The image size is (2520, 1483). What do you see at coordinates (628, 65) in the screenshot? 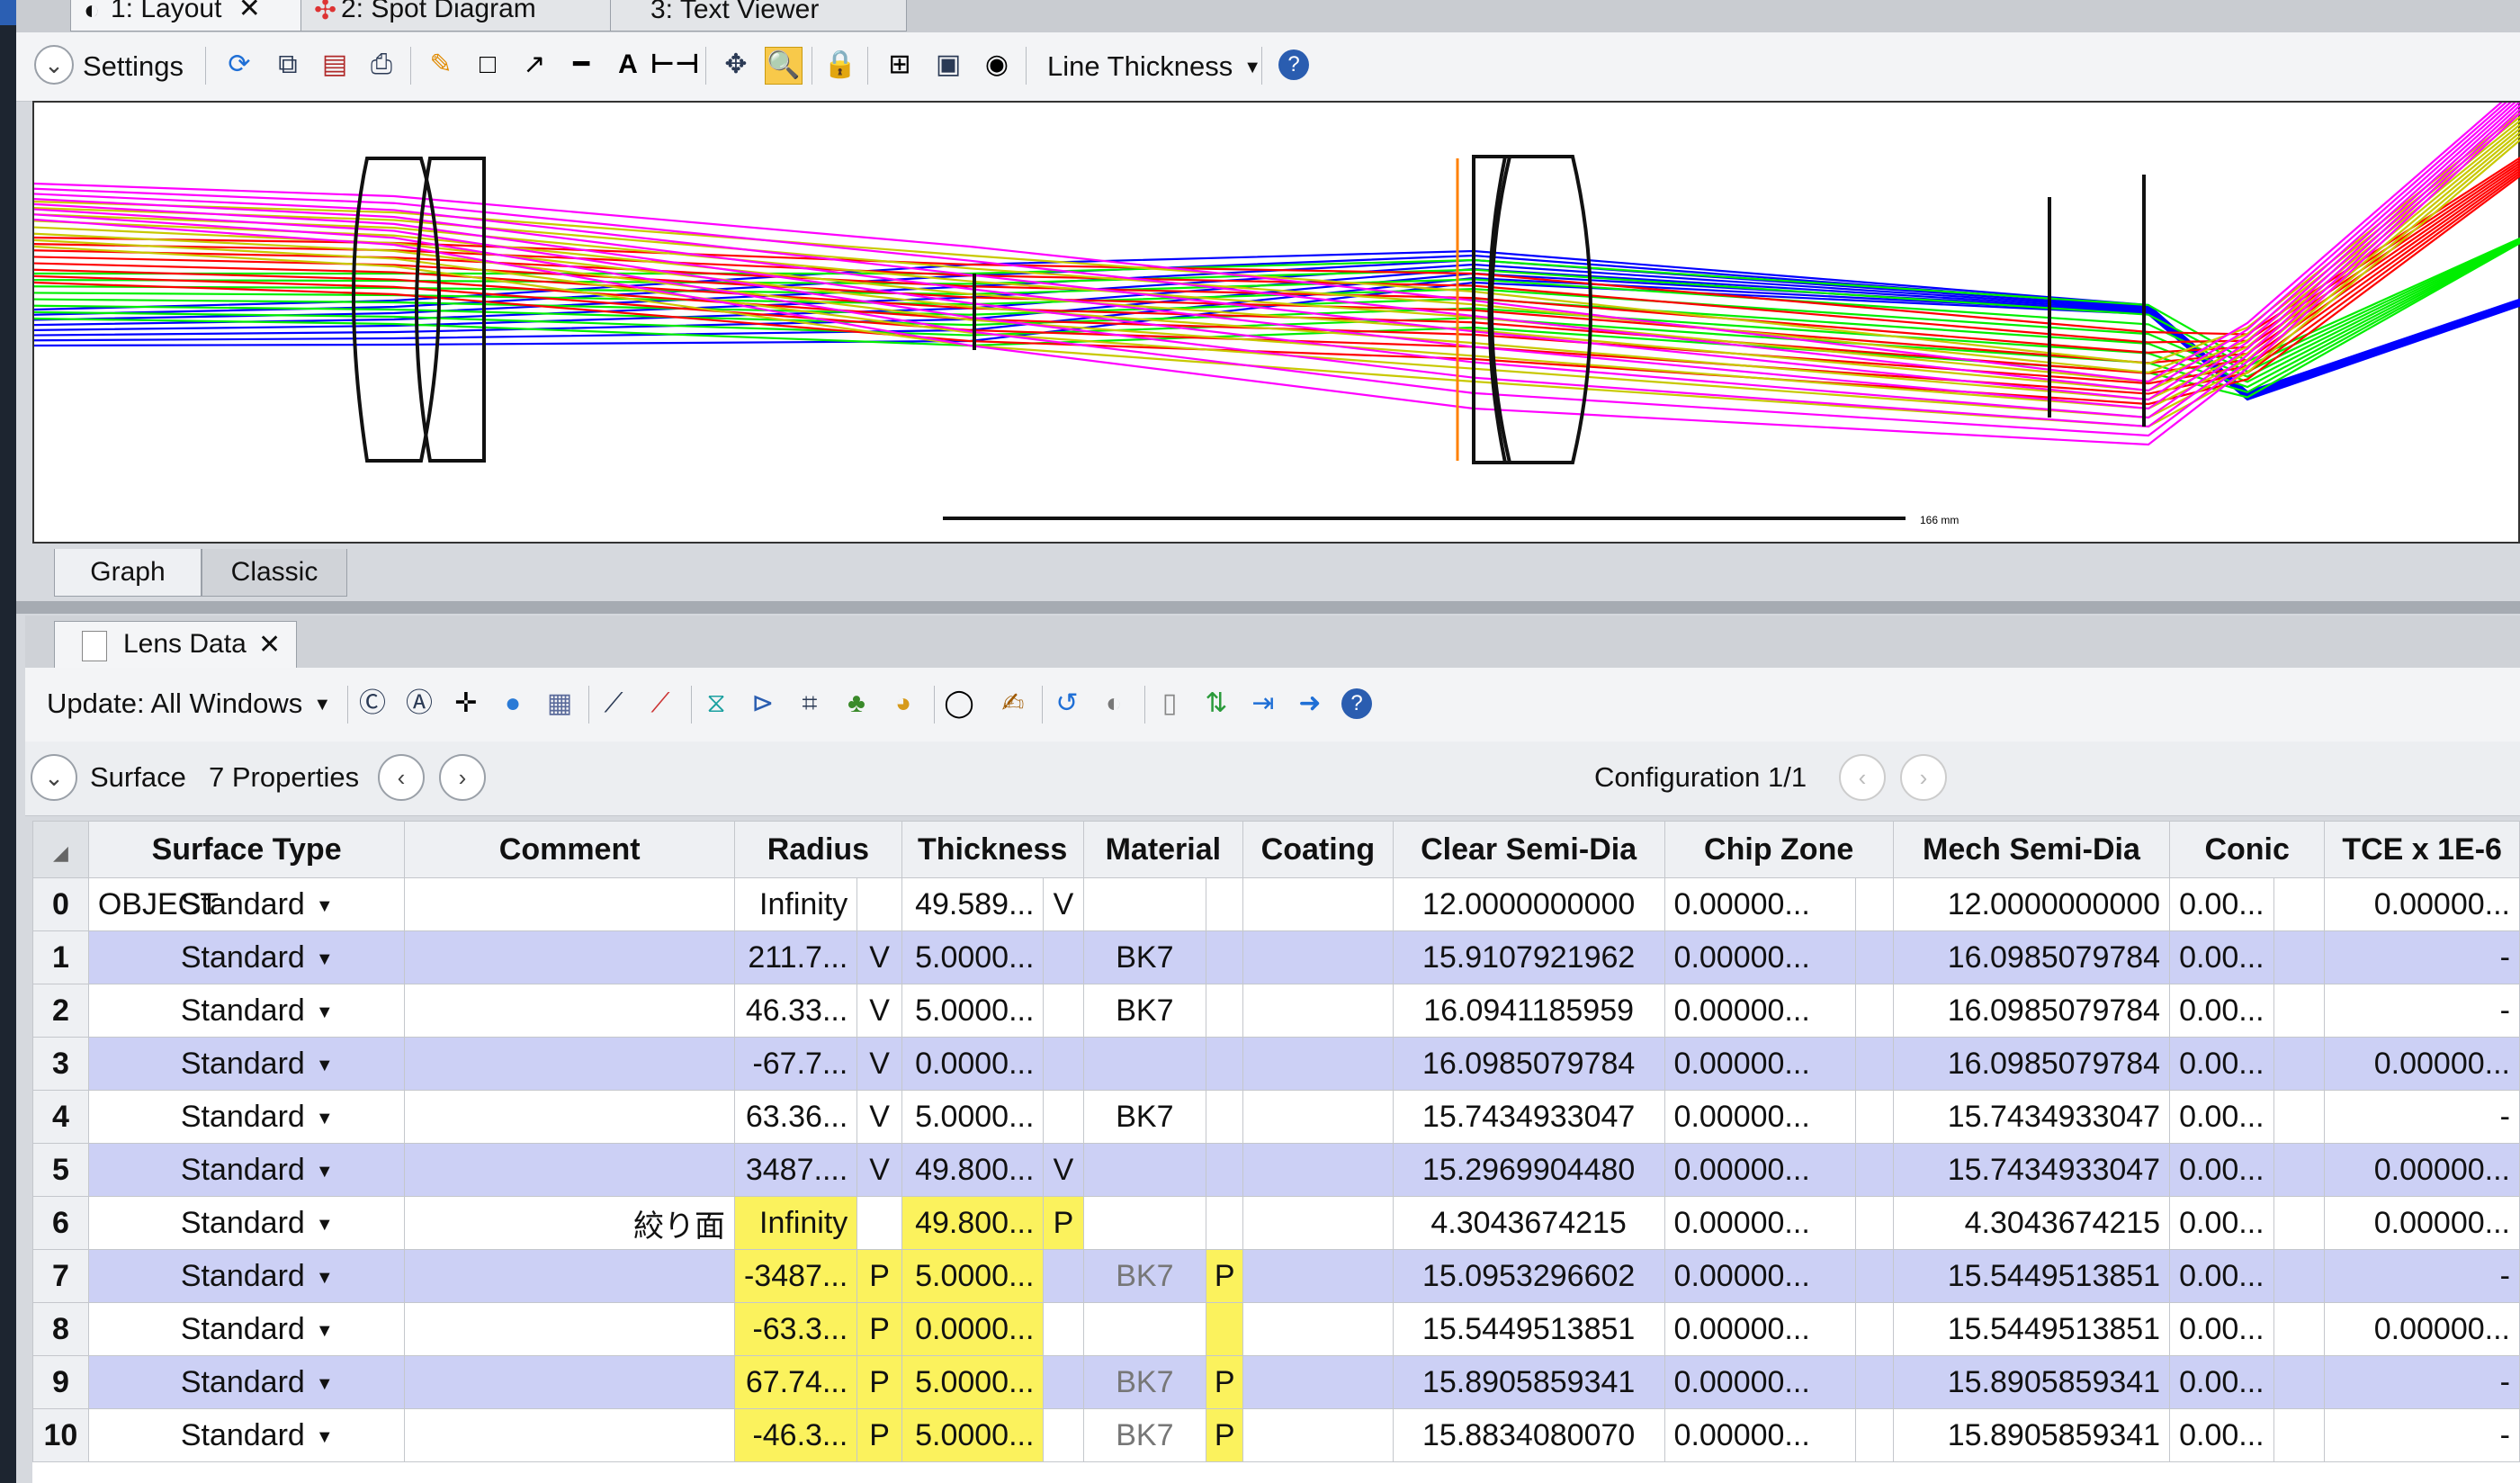
I see `text-icon: A` at bounding box center [628, 65].